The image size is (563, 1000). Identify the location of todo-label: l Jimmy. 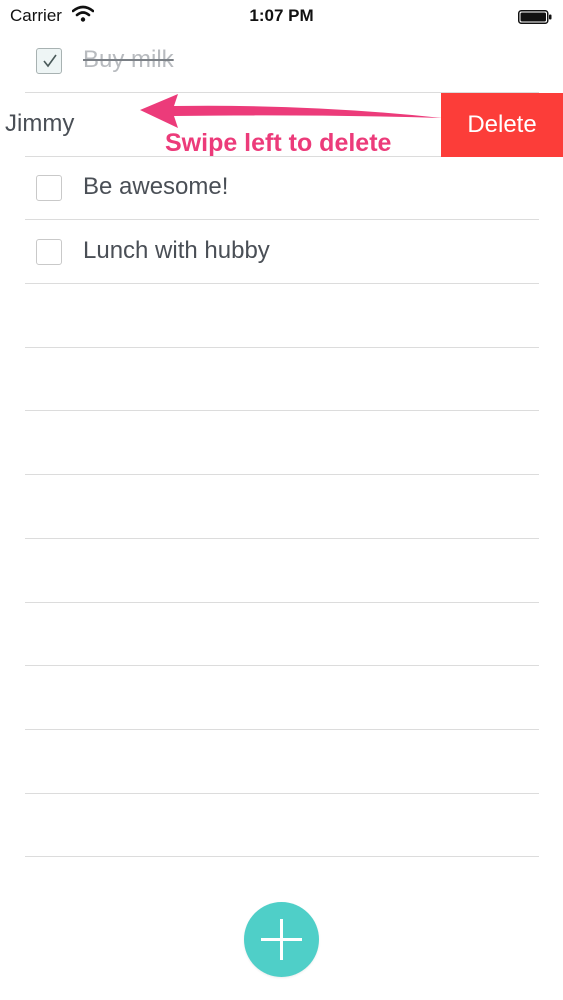
(37, 123).